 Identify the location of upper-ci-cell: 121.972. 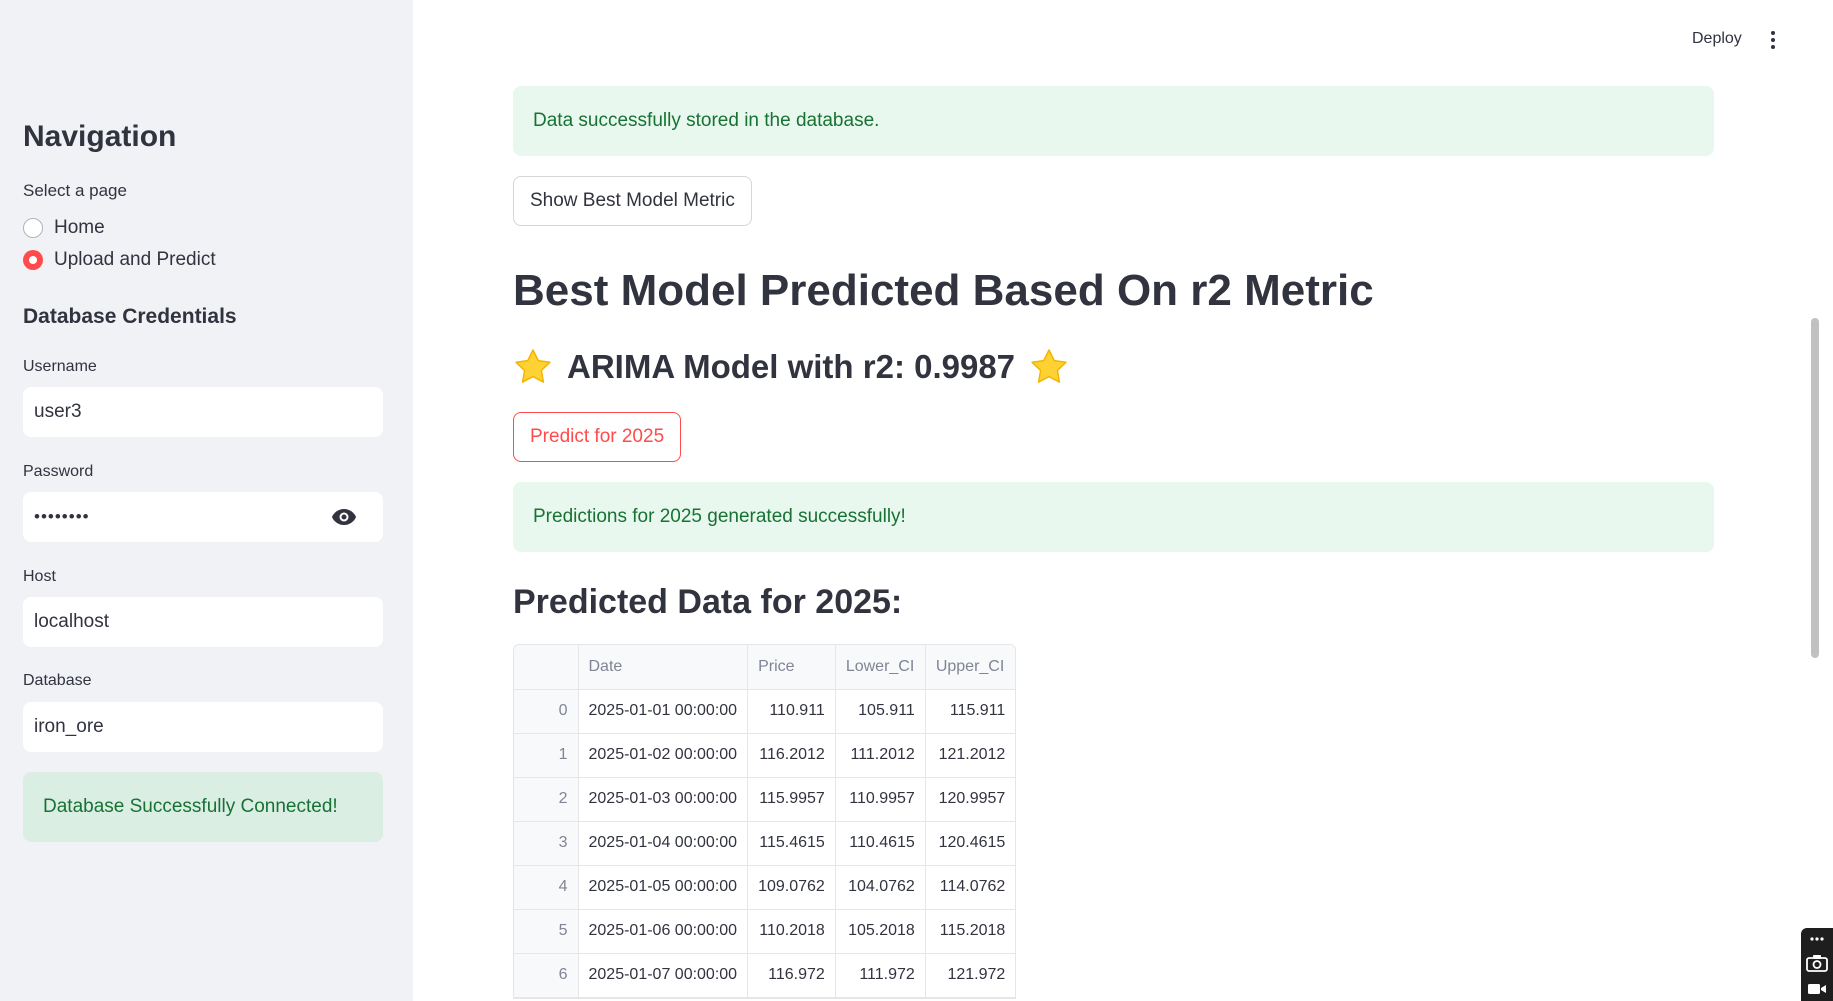
(970, 975).